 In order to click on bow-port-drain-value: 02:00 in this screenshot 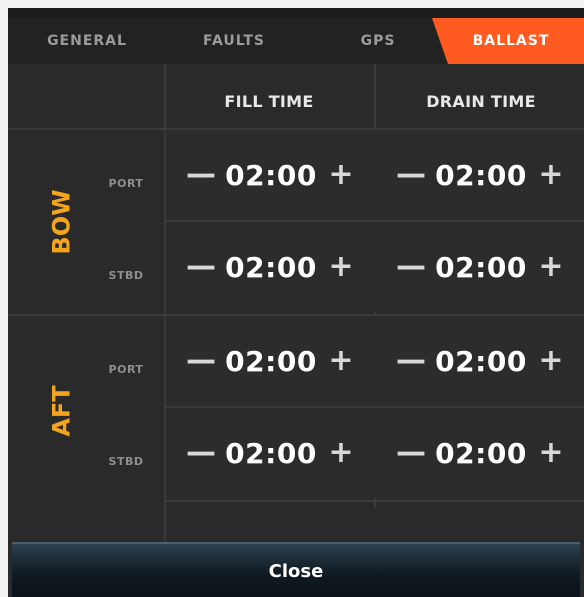, I will do `click(481, 175)`.